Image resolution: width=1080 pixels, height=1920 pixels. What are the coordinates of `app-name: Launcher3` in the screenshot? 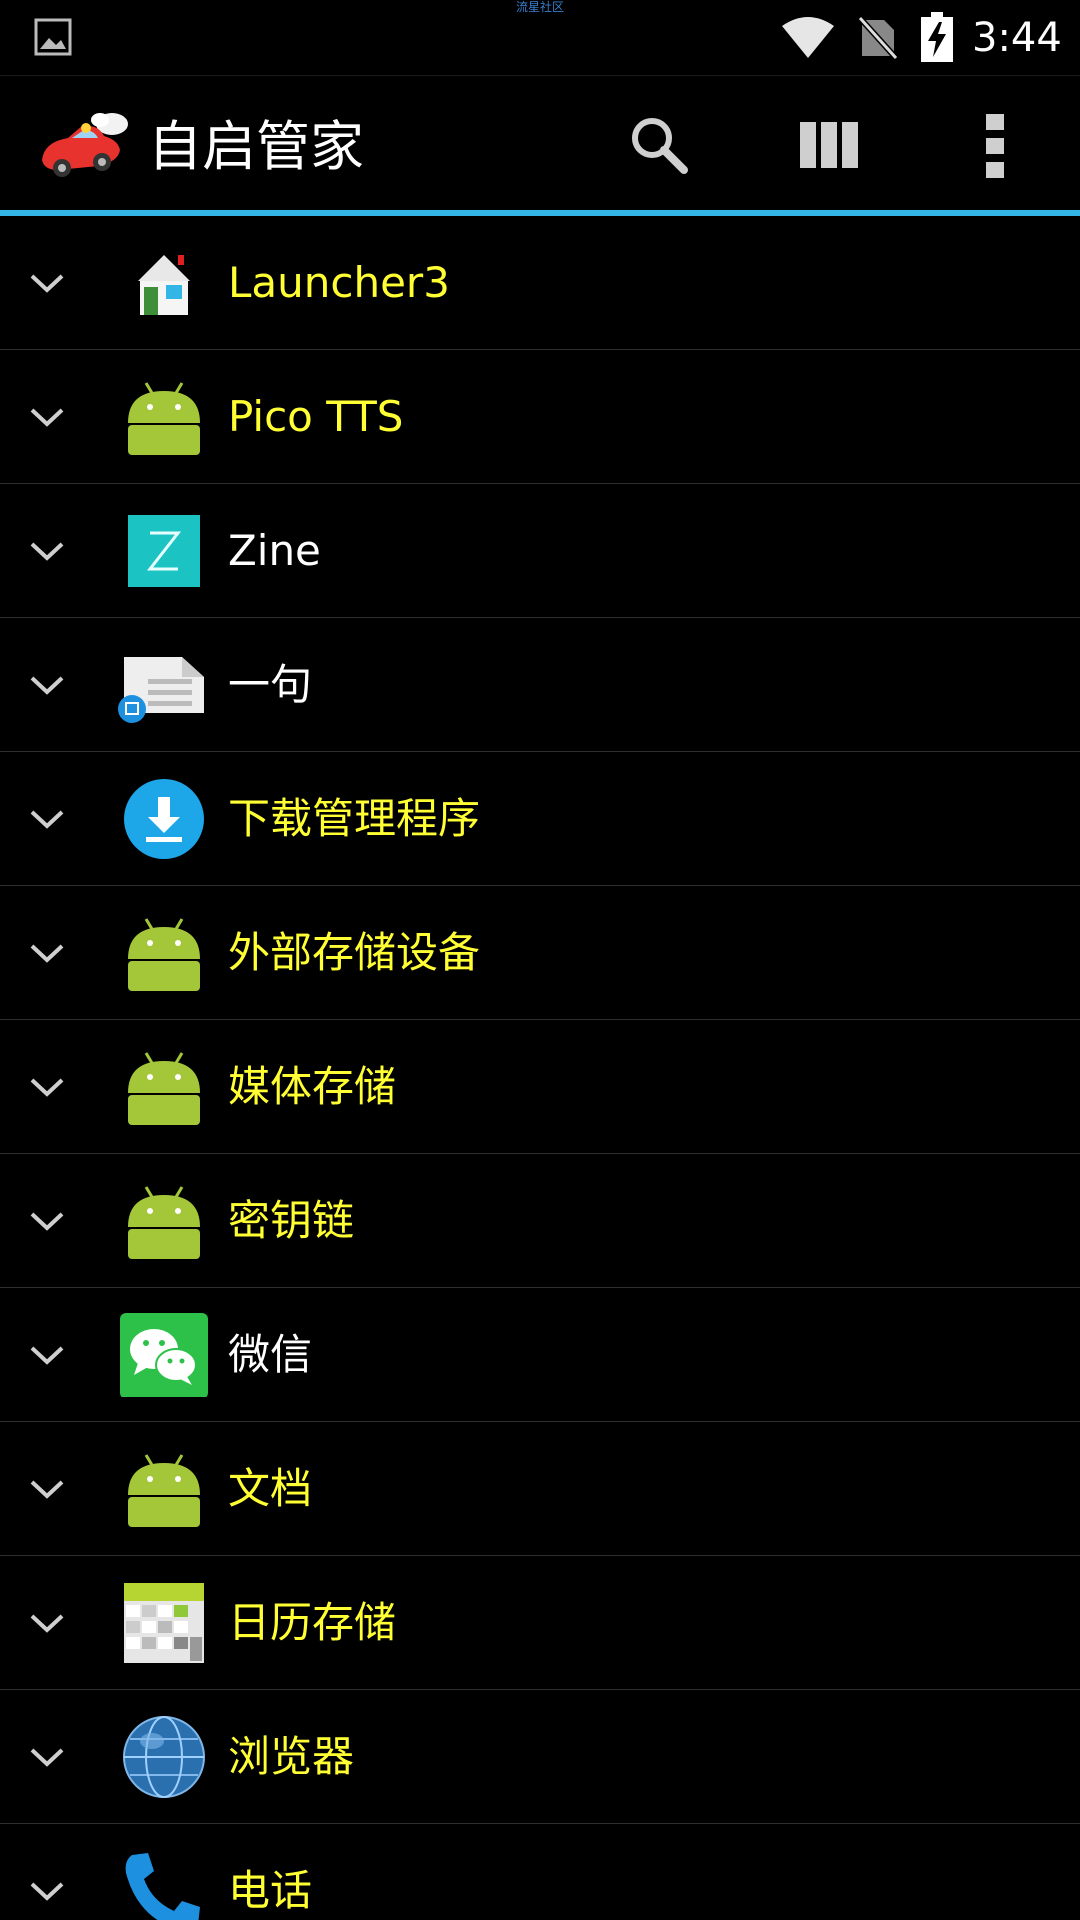 It's located at (339, 282).